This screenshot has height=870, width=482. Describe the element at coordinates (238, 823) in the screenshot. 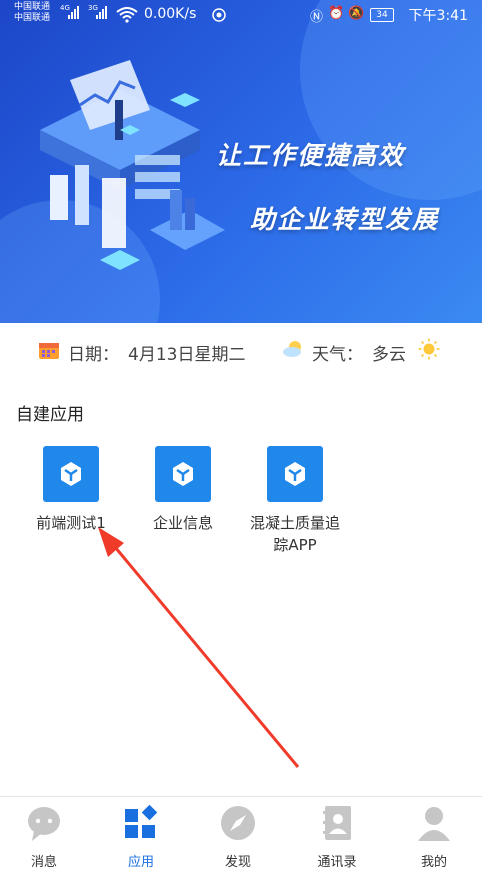

I see `compass-icon` at that location.